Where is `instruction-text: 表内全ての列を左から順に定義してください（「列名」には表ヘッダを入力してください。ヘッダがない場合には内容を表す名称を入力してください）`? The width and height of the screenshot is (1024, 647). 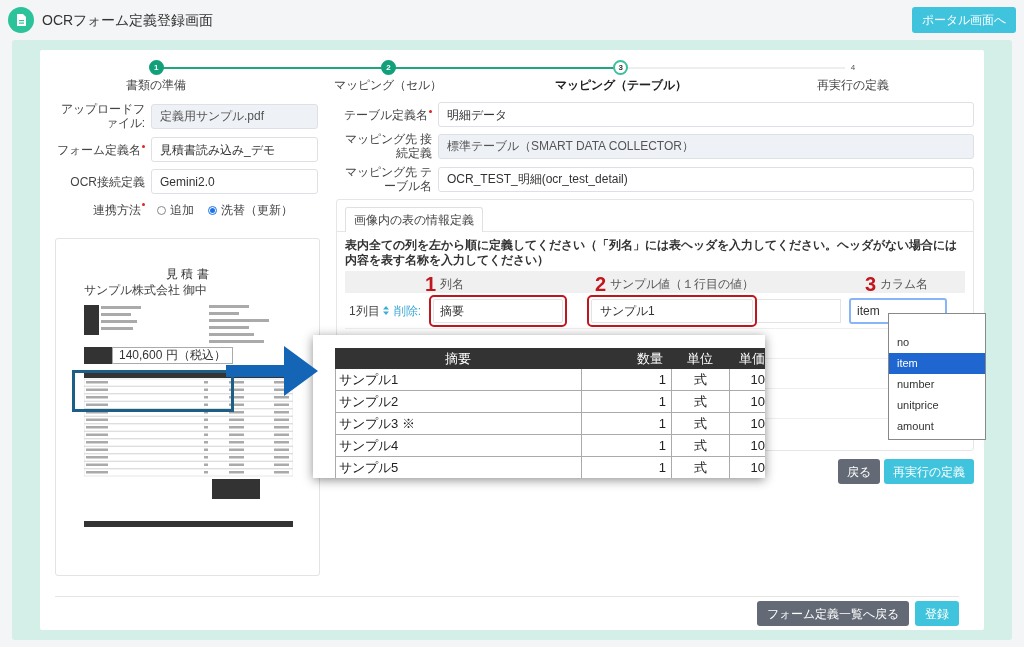 instruction-text: 表内全ての列を左から順に定義してください（「列名」には表ヘッダを入力してください。ヘッダがない場合には内容を表す名称を入力してください） is located at coordinates (651, 253).